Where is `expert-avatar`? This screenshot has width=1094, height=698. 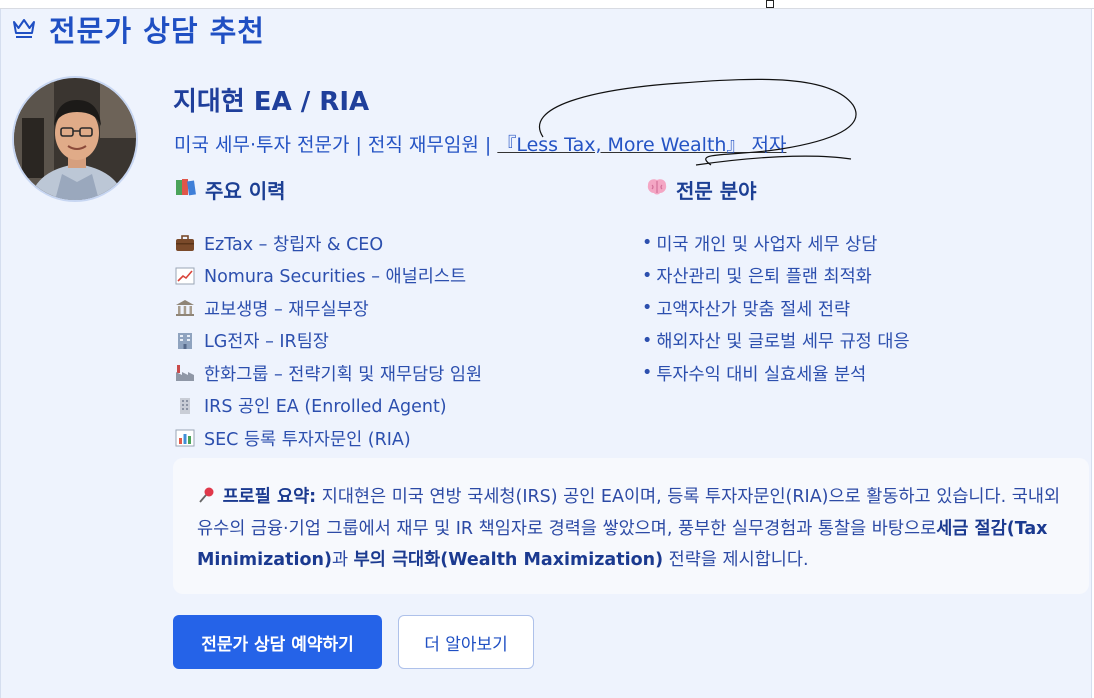 expert-avatar is located at coordinates (75, 139).